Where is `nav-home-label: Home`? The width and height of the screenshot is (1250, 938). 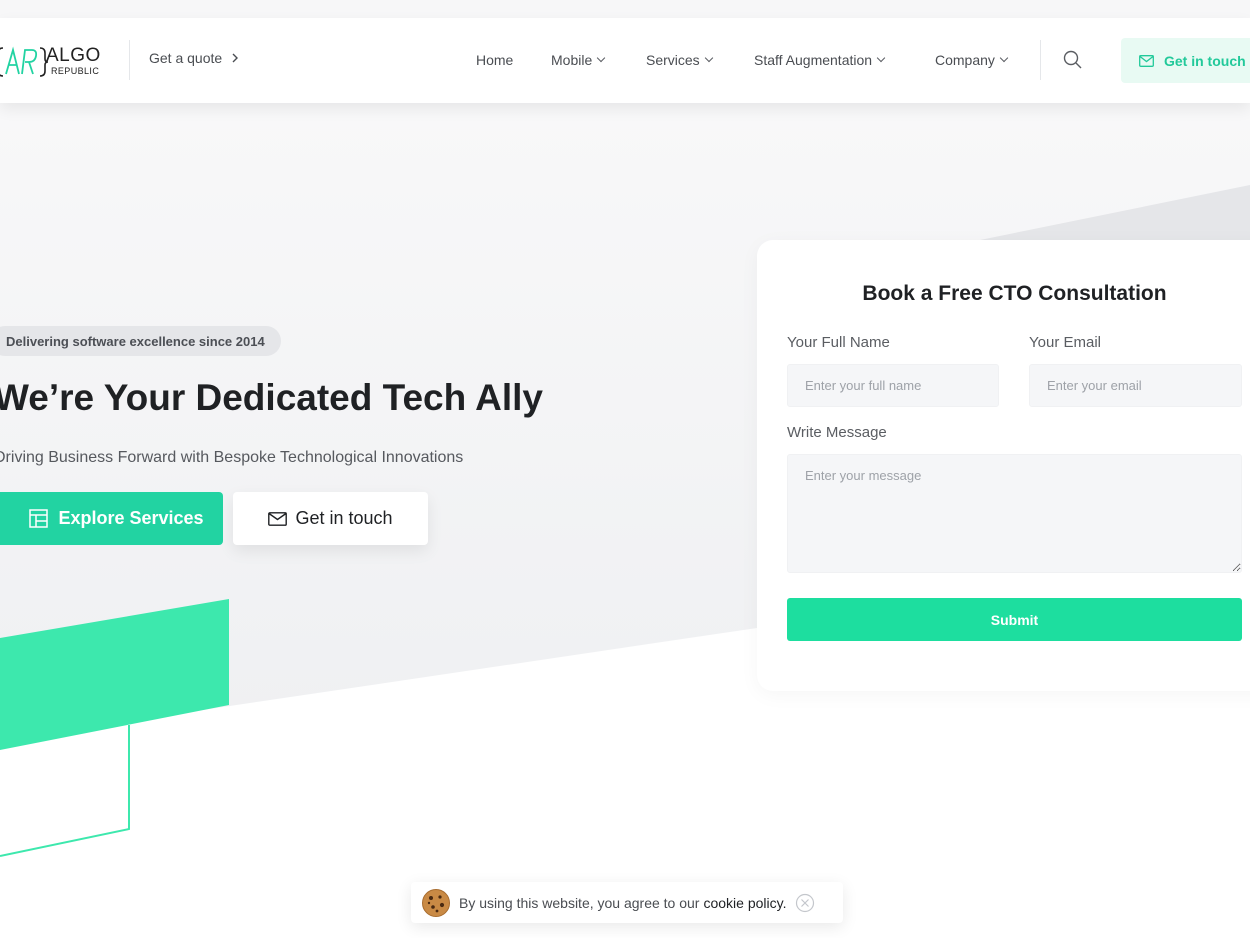
nav-home-label: Home is located at coordinates (495, 60).